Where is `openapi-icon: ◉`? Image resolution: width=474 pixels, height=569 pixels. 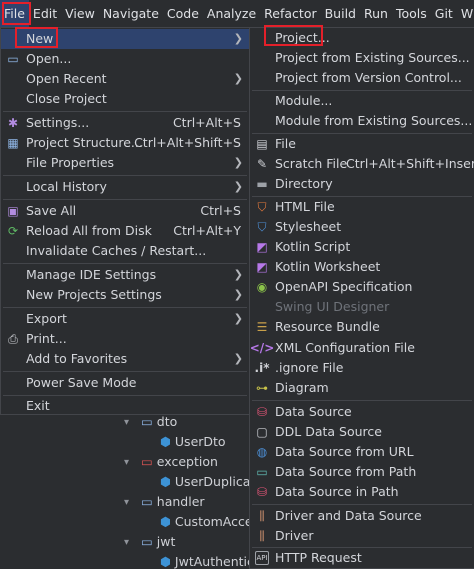
openapi-icon: ◉ is located at coordinates (262, 287).